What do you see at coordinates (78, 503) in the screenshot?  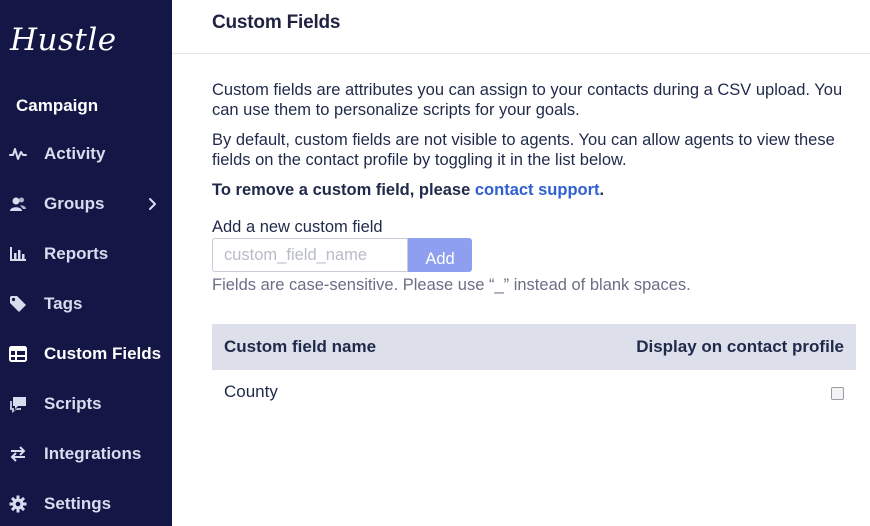 I see `sidebar-item-label: Settings` at bounding box center [78, 503].